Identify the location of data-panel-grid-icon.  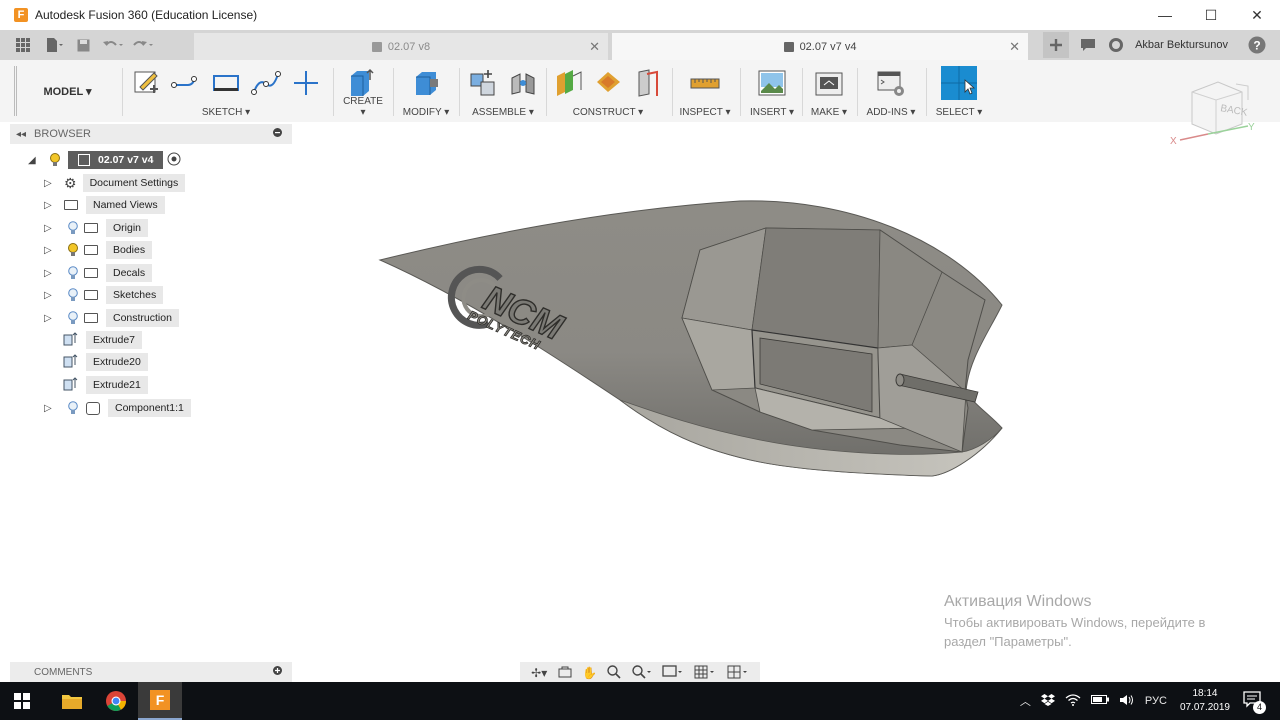
(23, 45).